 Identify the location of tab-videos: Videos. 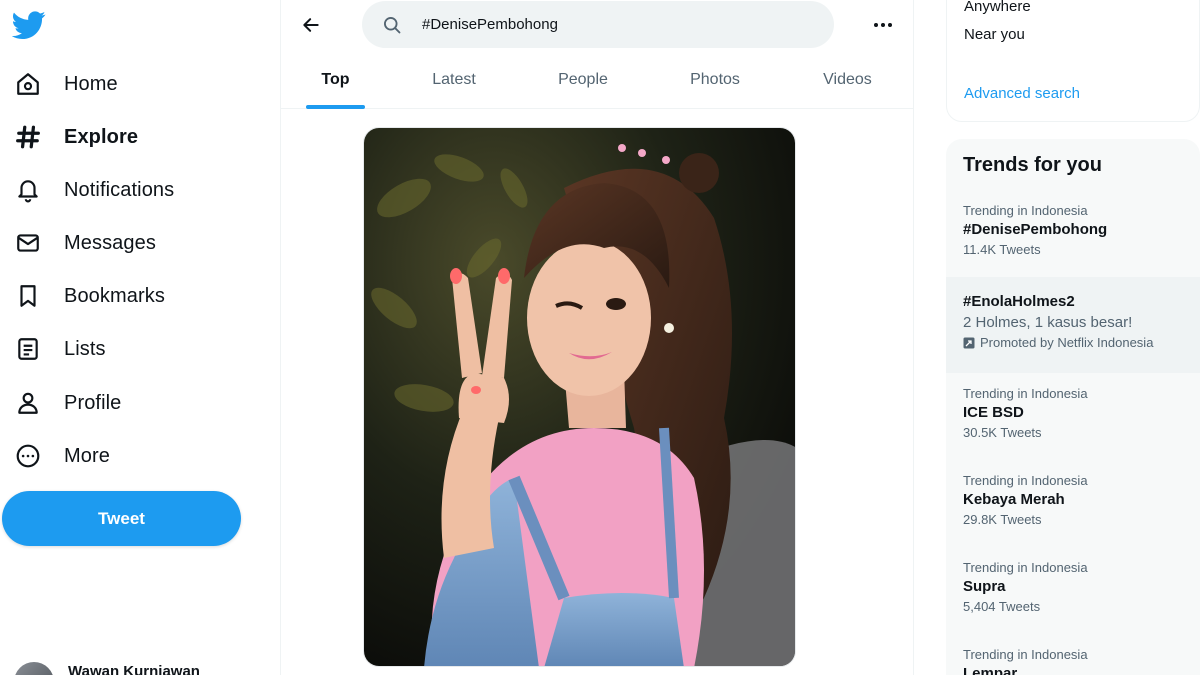
(847, 80).